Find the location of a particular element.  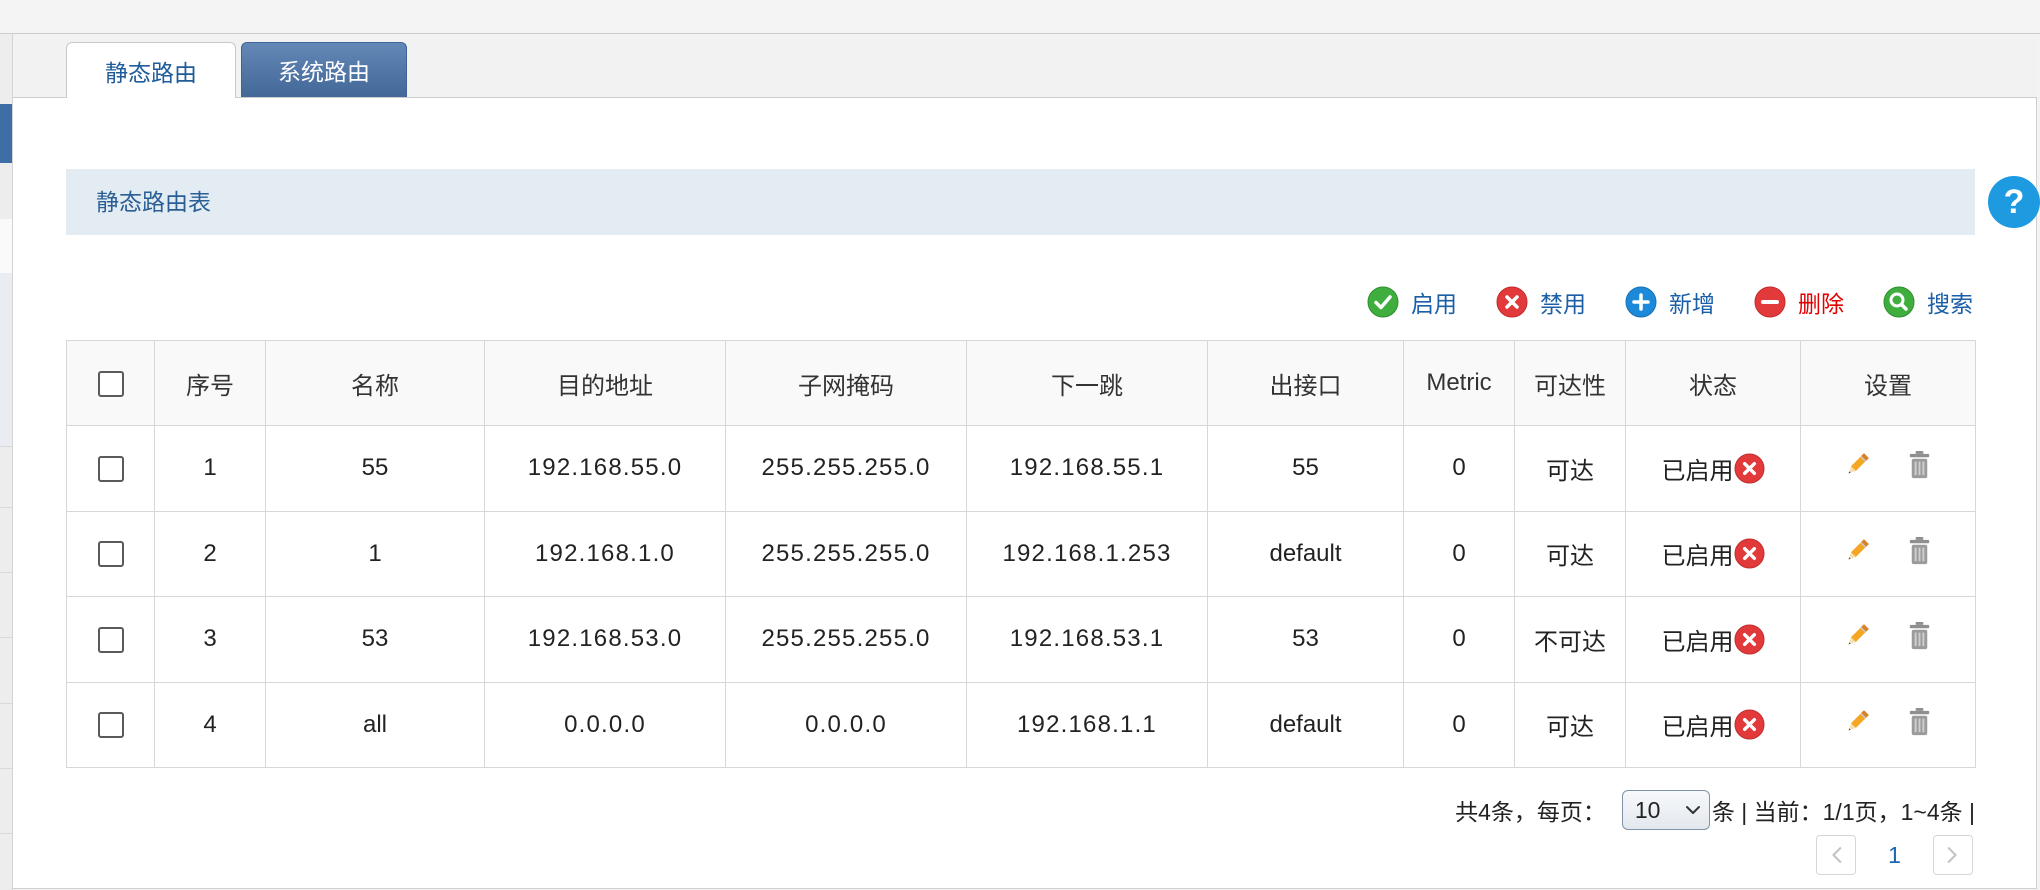

next-page-button is located at coordinates (1953, 855).